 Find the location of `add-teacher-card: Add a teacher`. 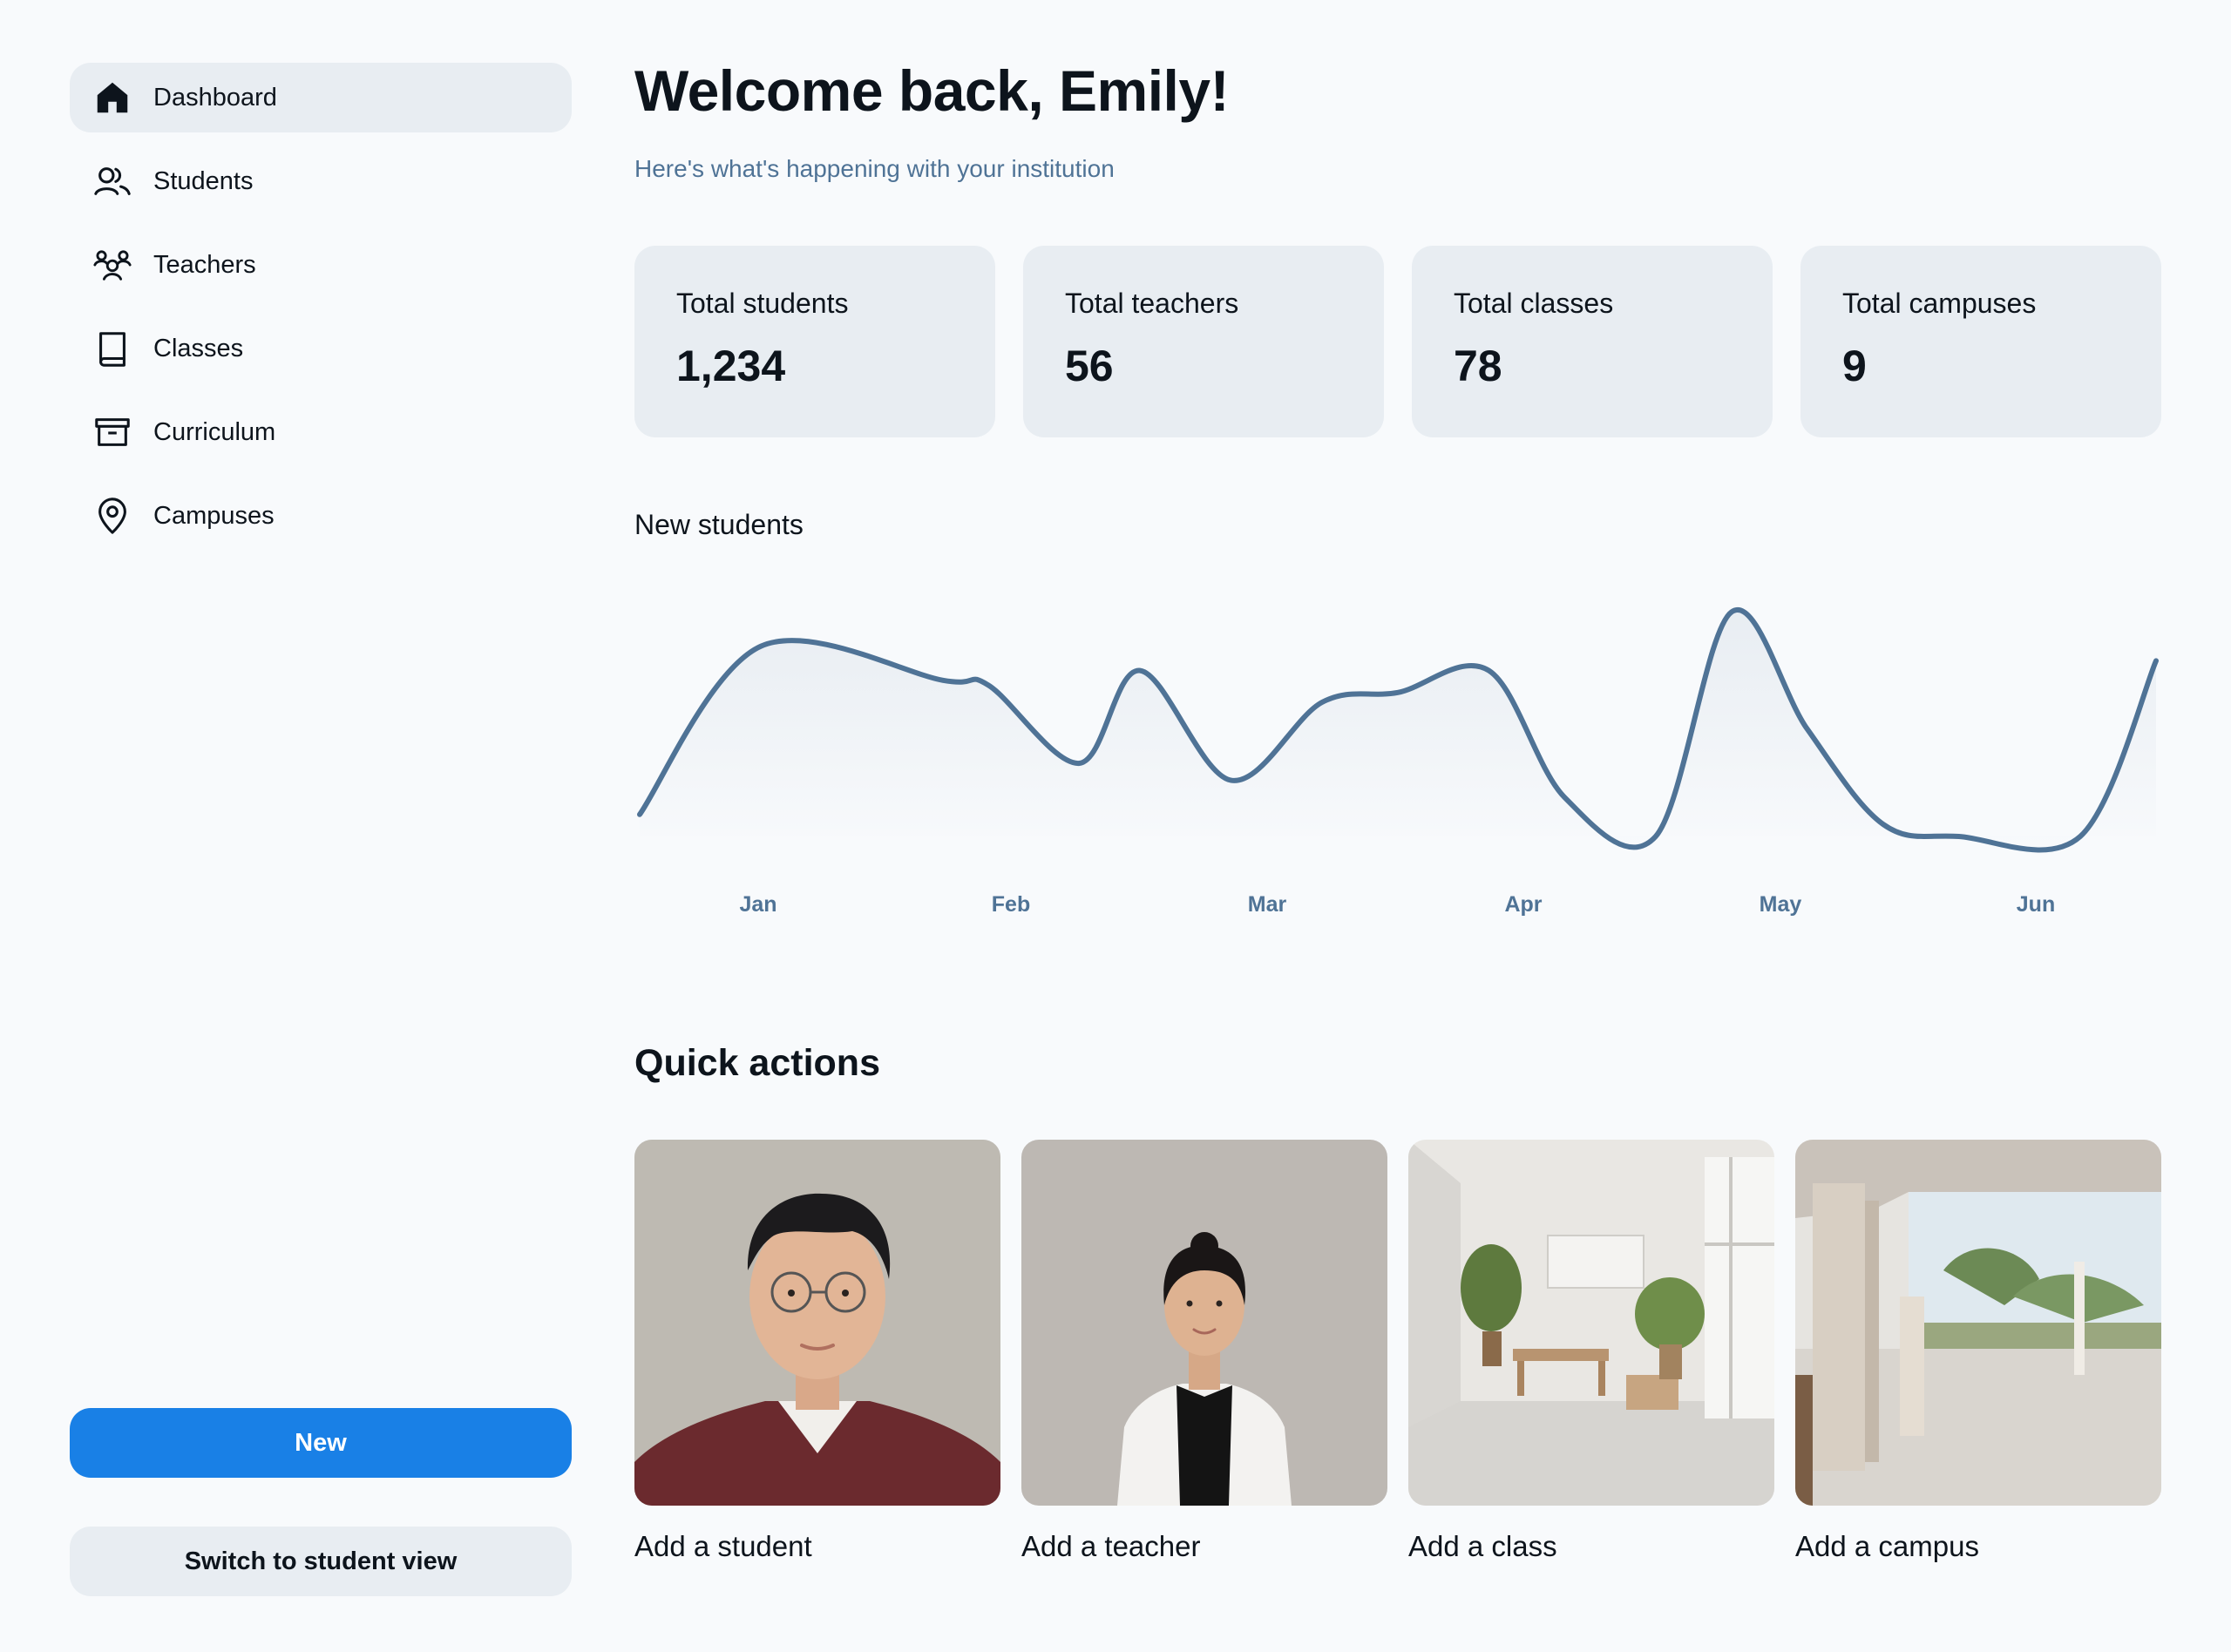

add-teacher-card: Add a teacher is located at coordinates (1204, 1351).